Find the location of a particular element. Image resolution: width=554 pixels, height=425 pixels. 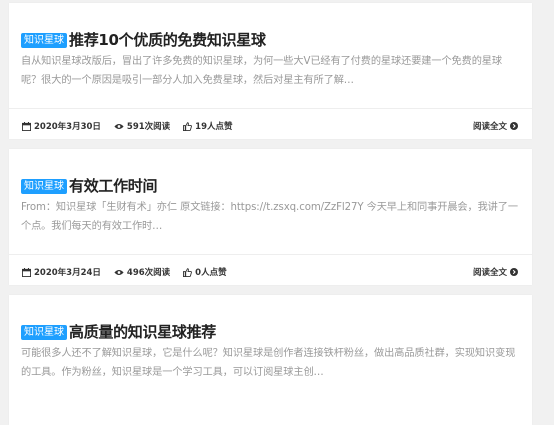

post-views-text: 496次阅读 is located at coordinates (148, 273).